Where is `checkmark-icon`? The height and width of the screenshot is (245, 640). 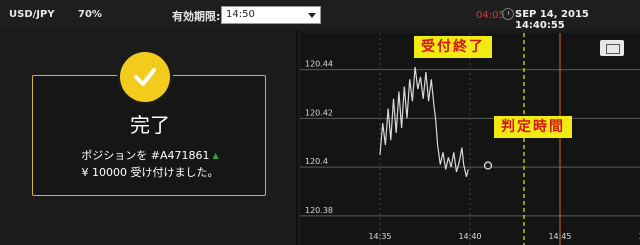 checkmark-icon is located at coordinates (145, 77).